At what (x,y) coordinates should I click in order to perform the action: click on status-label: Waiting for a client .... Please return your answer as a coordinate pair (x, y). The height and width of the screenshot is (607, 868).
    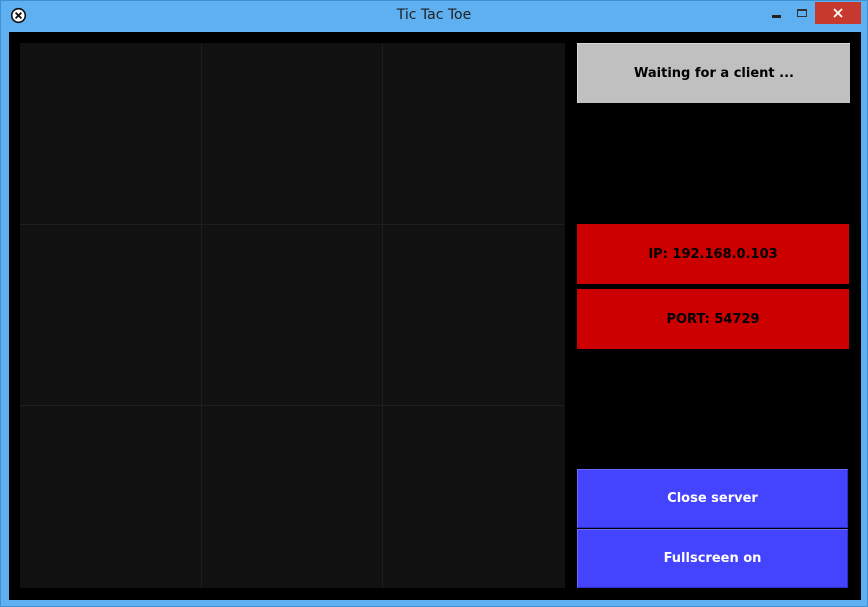
    Looking at the image, I should click on (713, 73).